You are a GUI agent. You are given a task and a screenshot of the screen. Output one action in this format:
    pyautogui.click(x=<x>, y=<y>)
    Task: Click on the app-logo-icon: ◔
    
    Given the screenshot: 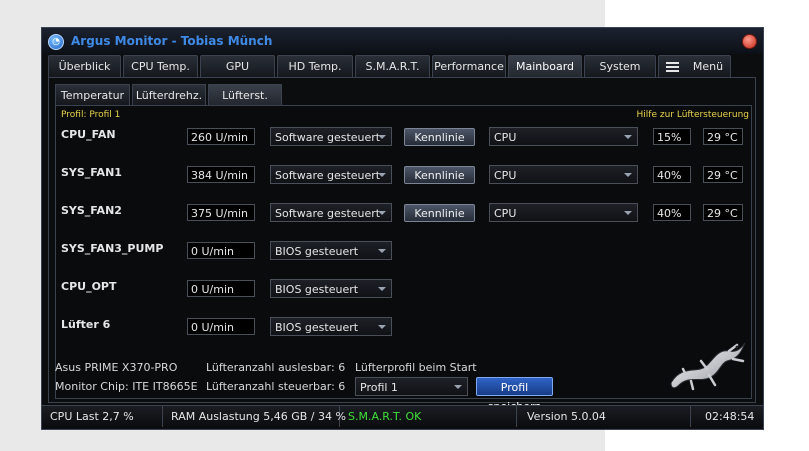 What is the action you would take?
    pyautogui.click(x=56, y=42)
    